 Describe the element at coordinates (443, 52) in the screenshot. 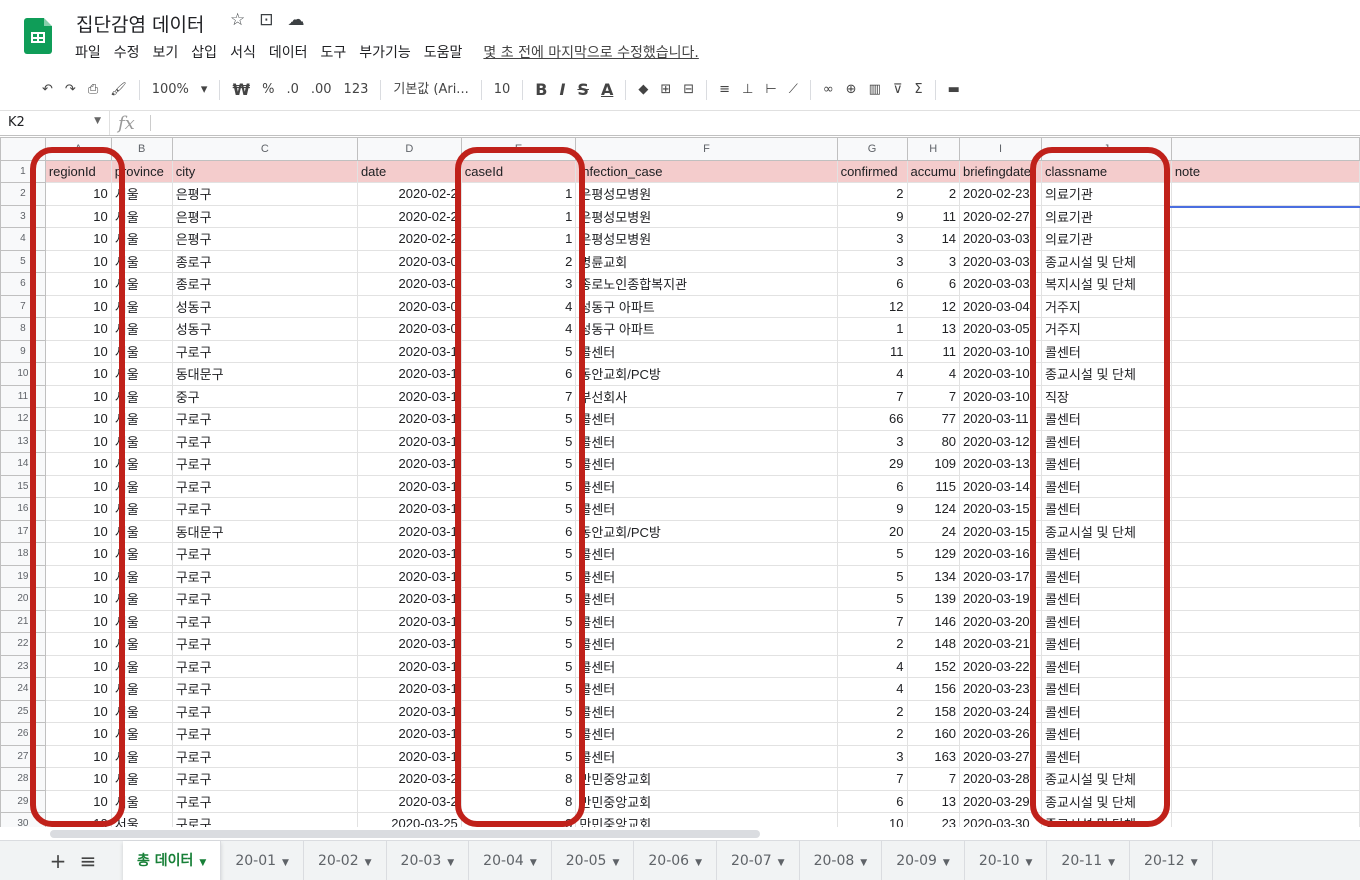

I see `menu-item-8: 도움말` at that location.